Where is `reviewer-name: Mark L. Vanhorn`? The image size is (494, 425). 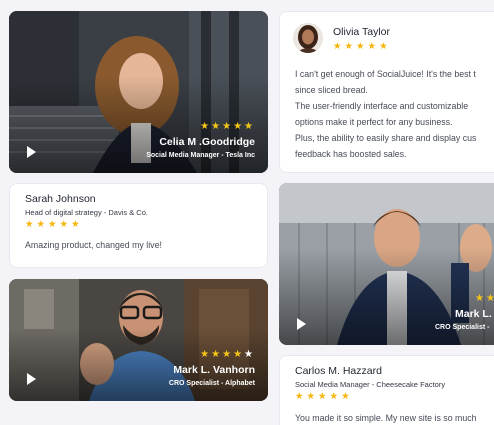
reviewer-name: Mark L. Vanhorn is located at coordinates (214, 370).